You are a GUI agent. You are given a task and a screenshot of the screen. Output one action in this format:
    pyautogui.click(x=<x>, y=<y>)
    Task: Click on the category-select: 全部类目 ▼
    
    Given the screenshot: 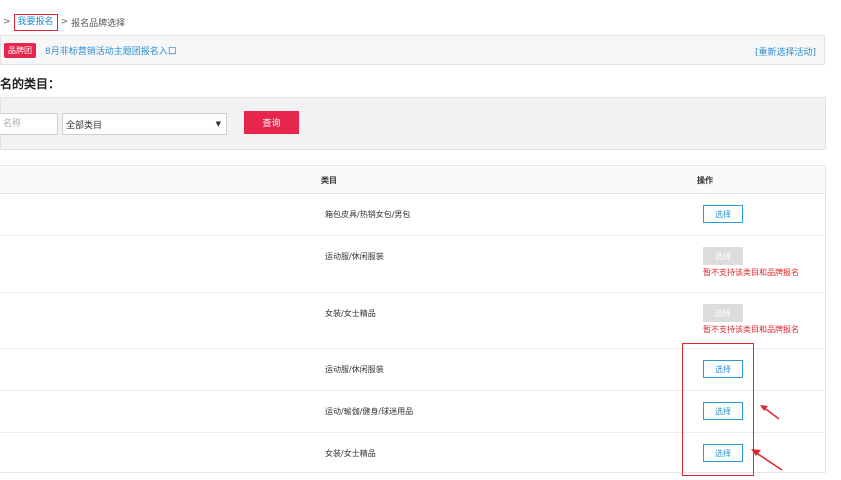 What is the action you would take?
    pyautogui.click(x=144, y=124)
    